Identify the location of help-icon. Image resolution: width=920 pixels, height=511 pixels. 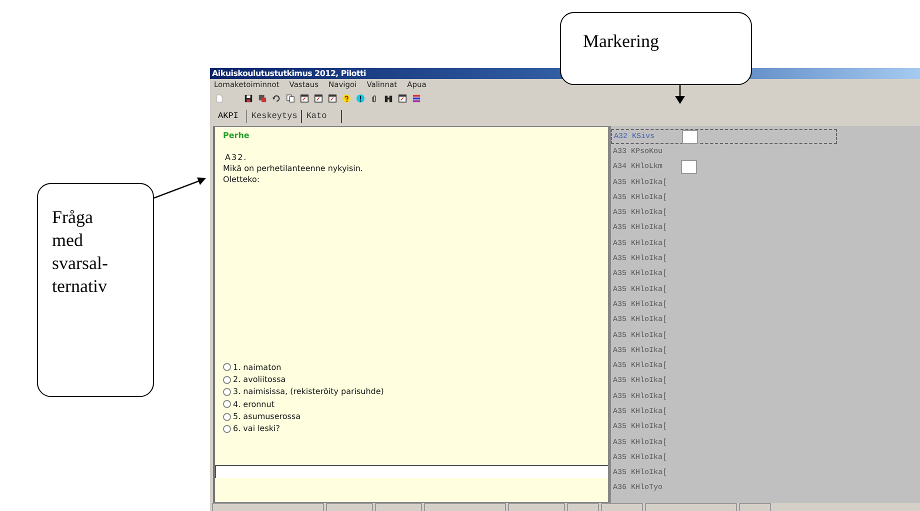
(346, 98).